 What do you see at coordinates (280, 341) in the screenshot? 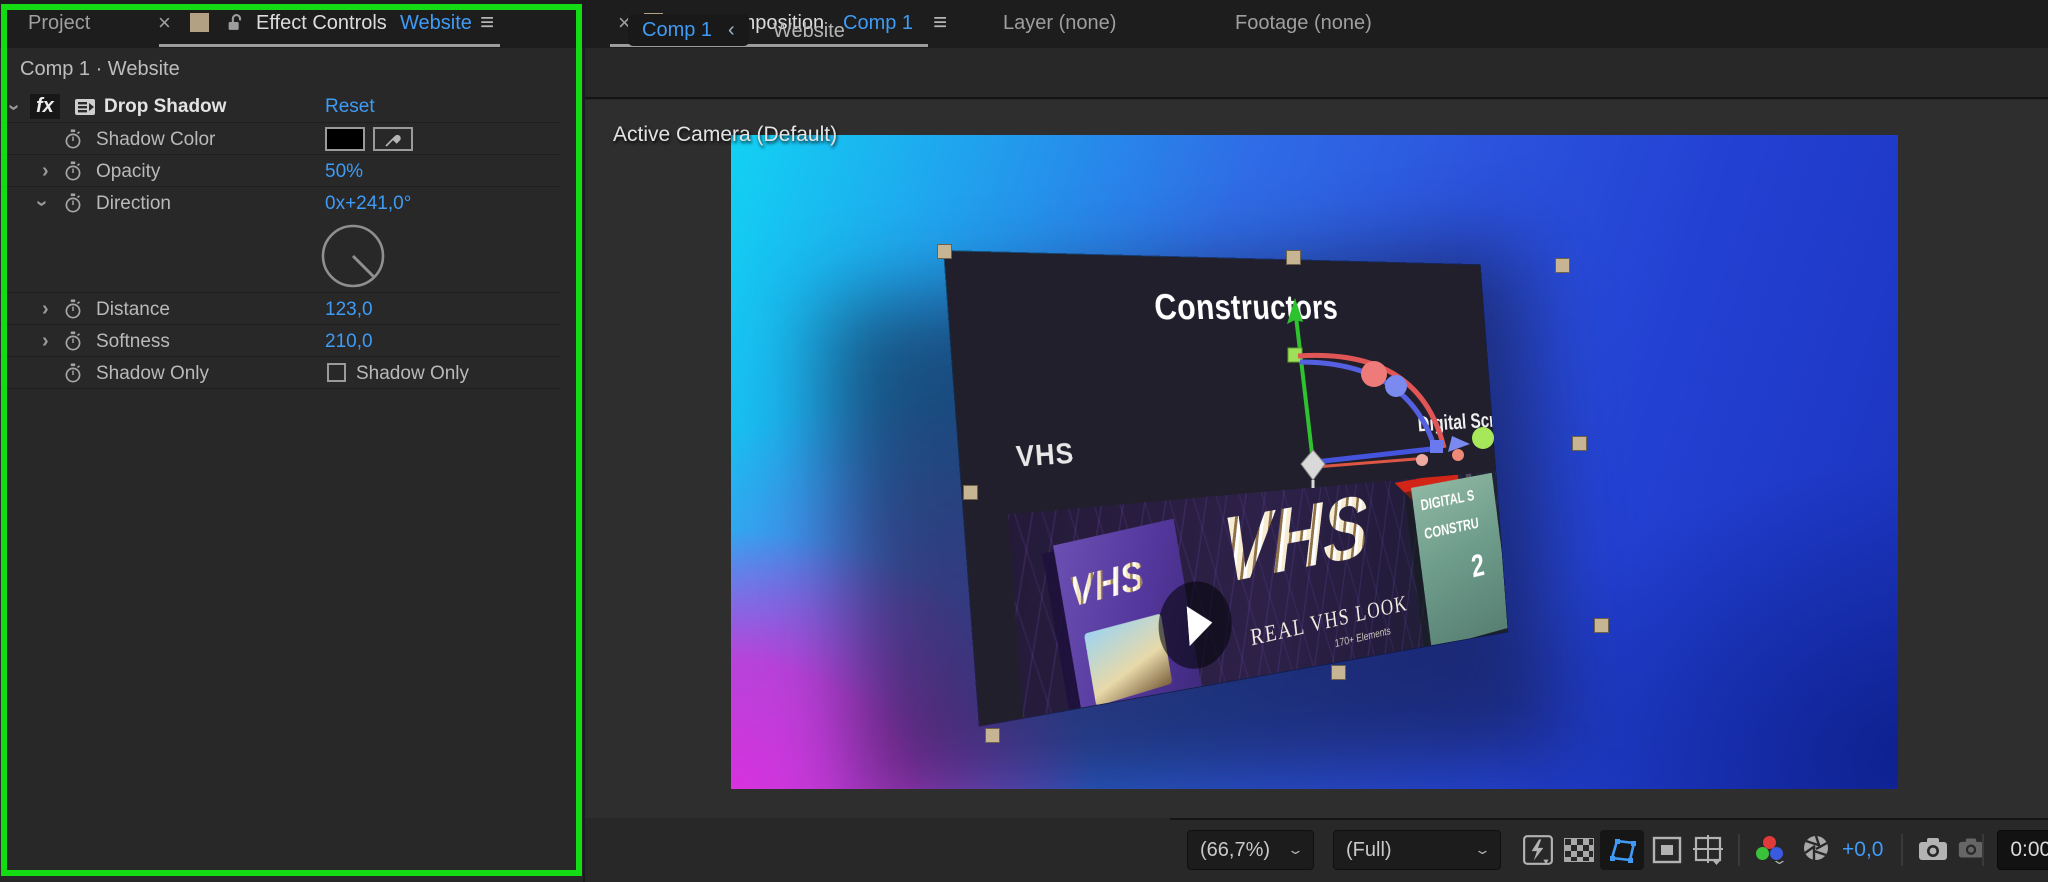
I see `softness-row: › Softness 210,0` at bounding box center [280, 341].